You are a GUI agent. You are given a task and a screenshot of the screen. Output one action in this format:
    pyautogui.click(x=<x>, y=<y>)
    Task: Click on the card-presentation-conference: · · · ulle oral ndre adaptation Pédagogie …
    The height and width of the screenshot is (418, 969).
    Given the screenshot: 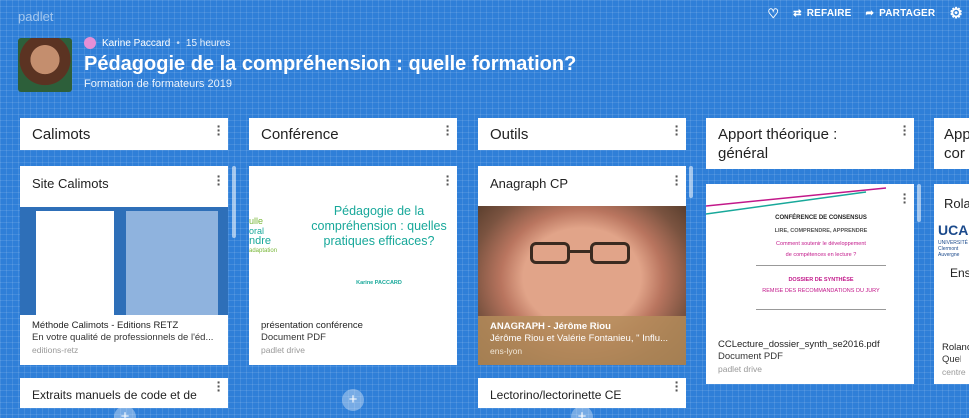 What is the action you would take?
    pyautogui.click(x=353, y=265)
    